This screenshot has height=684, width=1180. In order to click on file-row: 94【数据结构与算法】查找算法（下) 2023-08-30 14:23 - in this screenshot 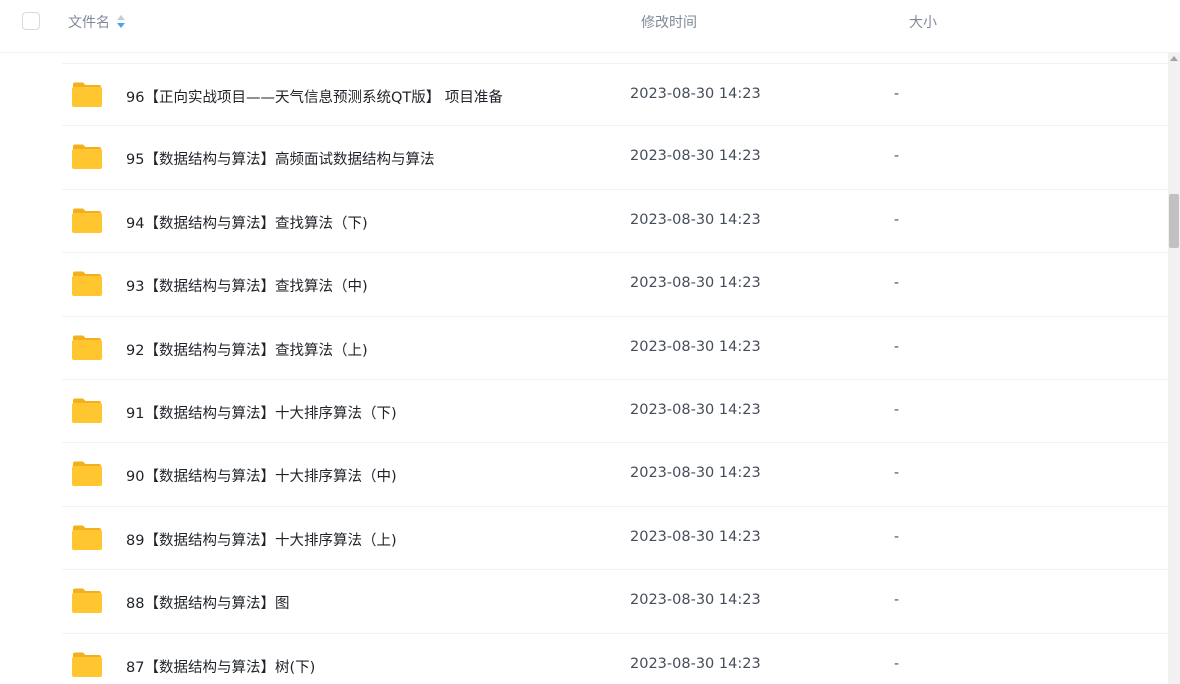, I will do `click(615, 222)`.